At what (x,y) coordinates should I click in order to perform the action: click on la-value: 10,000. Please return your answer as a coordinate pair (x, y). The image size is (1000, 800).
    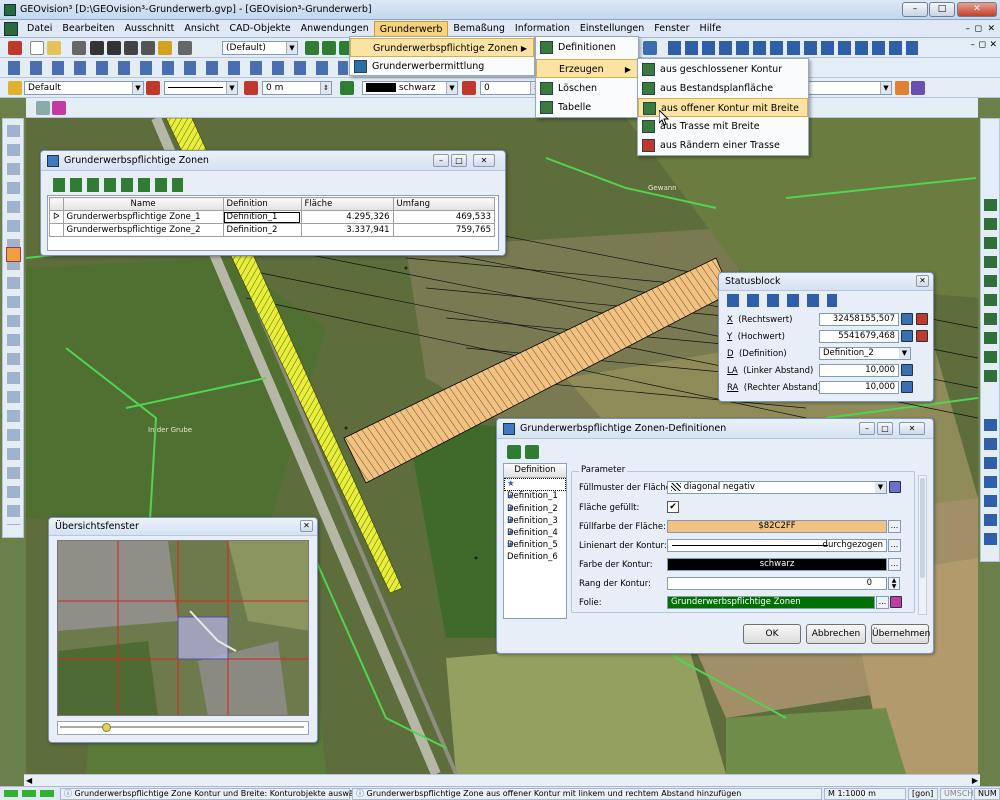
    Looking at the image, I should click on (859, 370).